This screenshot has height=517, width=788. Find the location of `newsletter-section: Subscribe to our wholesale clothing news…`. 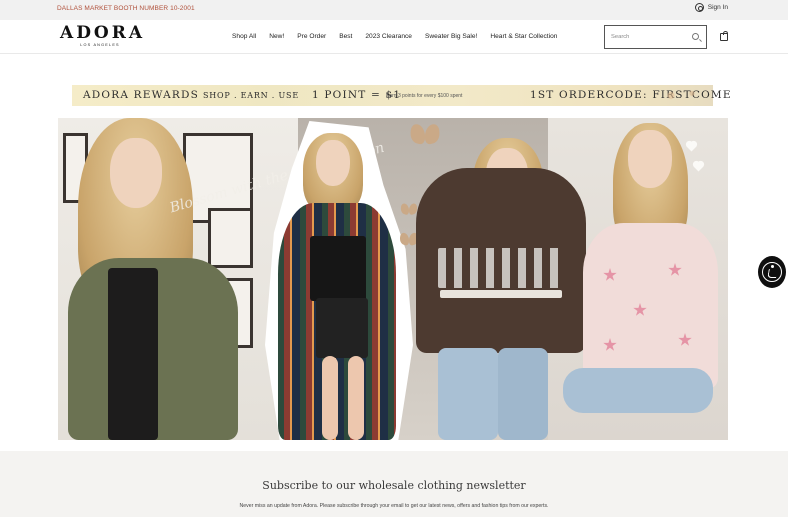

newsletter-section: Subscribe to our wholesale clothing news… is located at coordinates (394, 484).